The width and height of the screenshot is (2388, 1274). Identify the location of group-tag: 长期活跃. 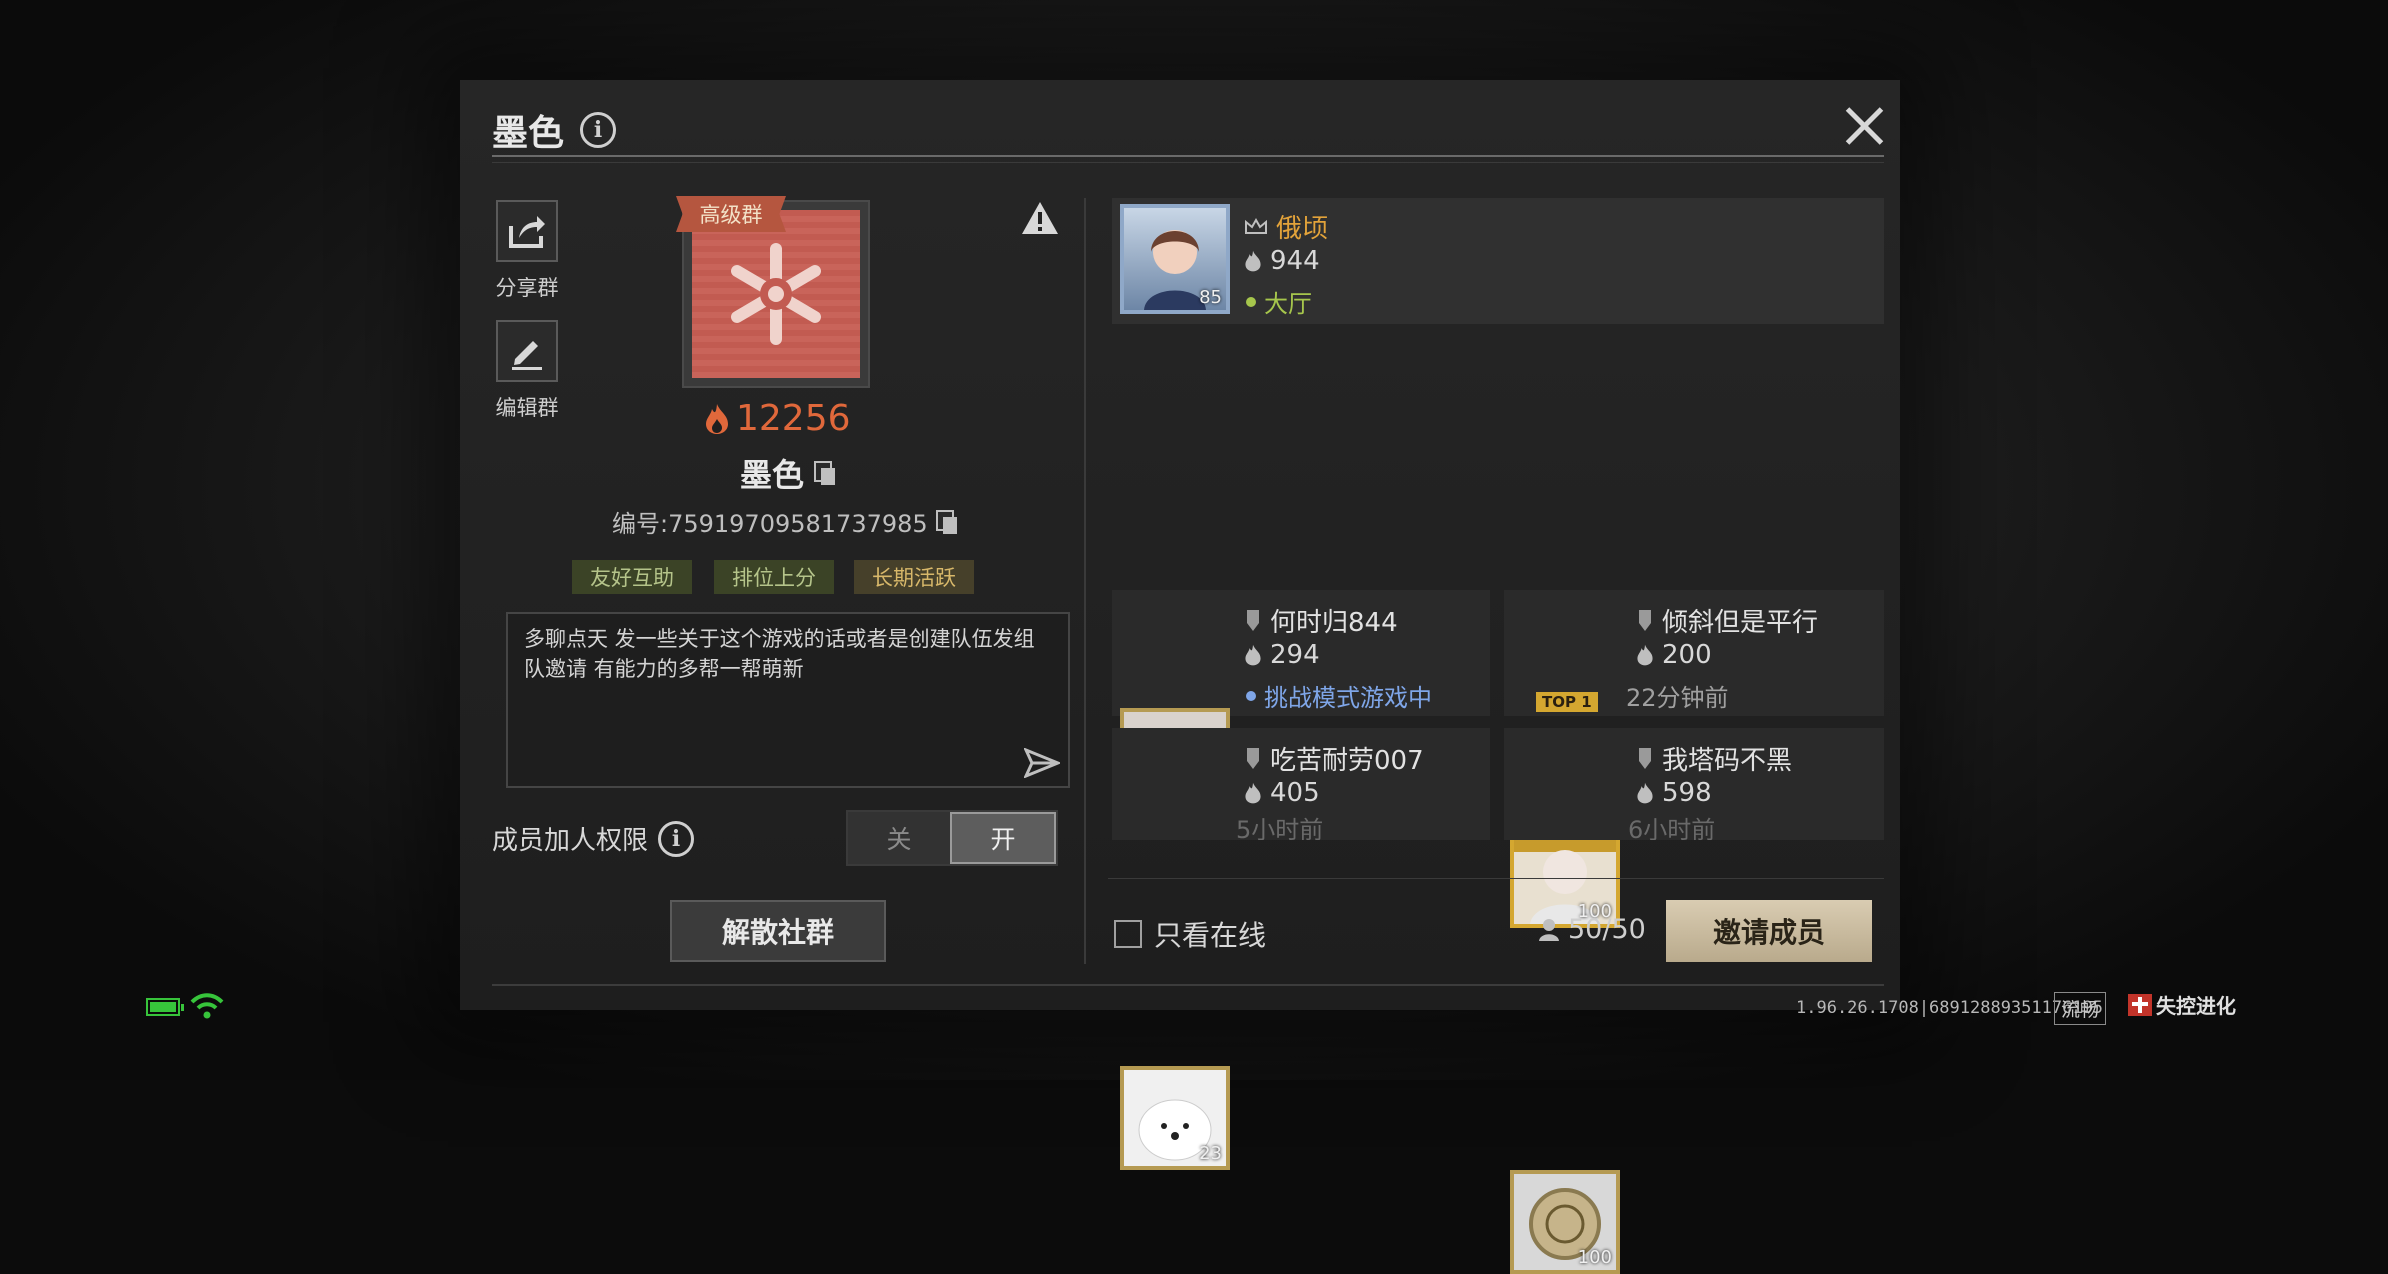
(914, 577).